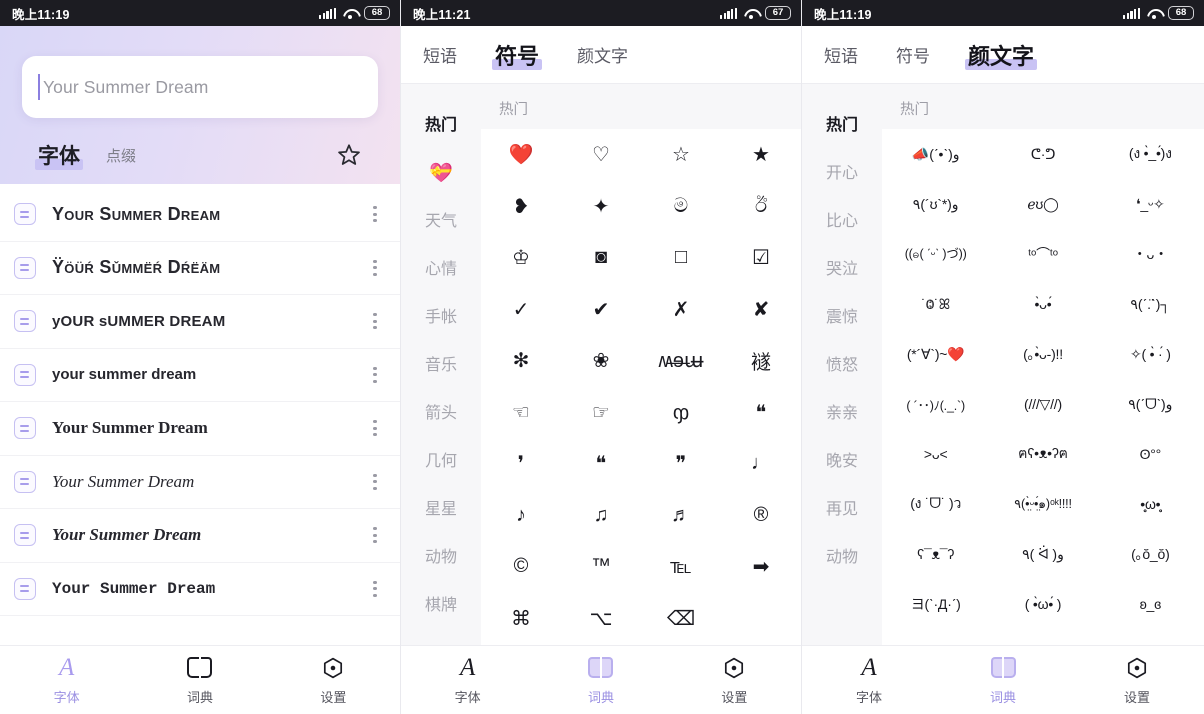 The width and height of the screenshot is (1204, 714). Describe the element at coordinates (521, 413) in the screenshot. I see `symbol-cell: ☜` at that location.